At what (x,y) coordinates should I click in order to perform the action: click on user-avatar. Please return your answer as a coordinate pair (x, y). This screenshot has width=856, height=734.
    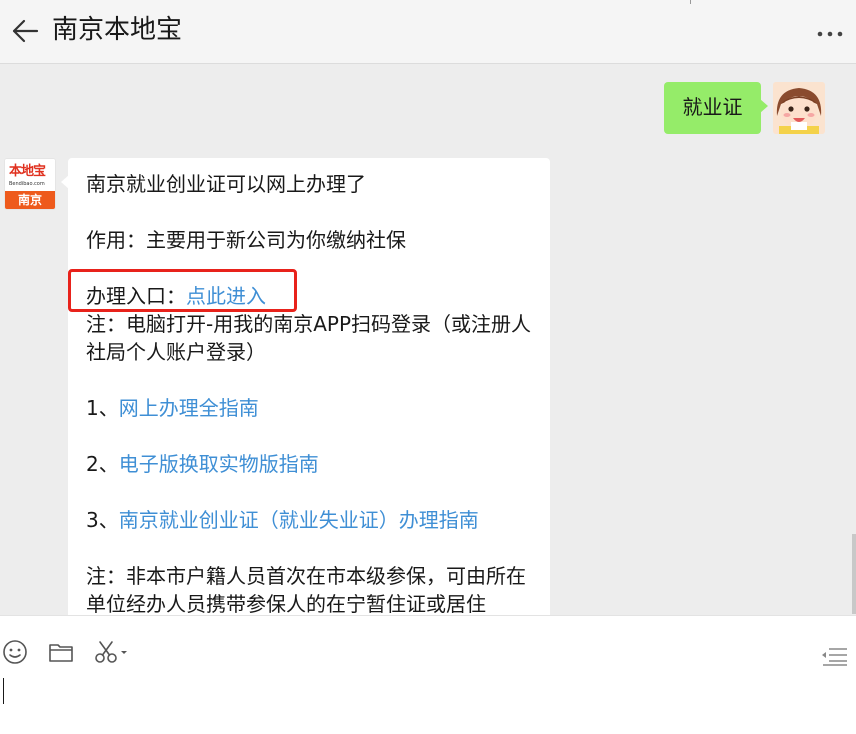
    Looking at the image, I should click on (799, 108).